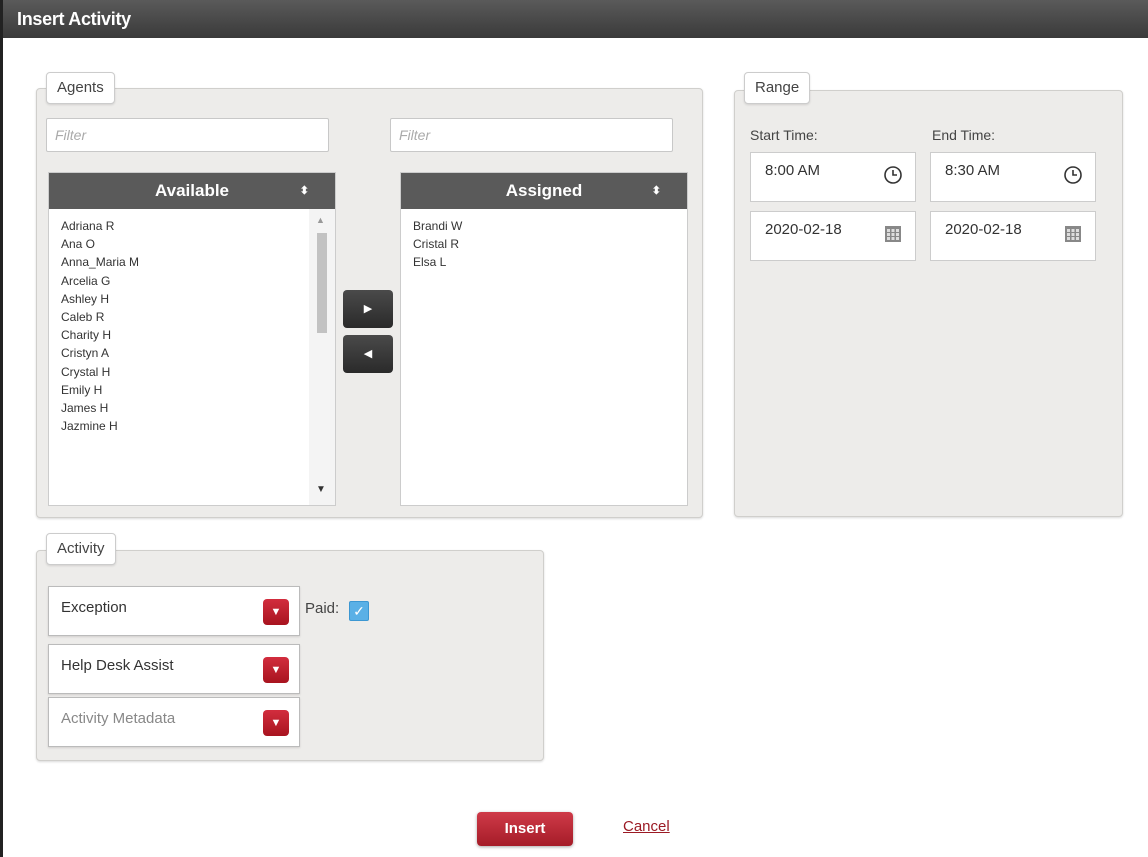 The height and width of the screenshot is (857, 1148). Describe the element at coordinates (544, 339) in the screenshot. I see `assigned-agents-list: Assigned ⬍ Brandi W Cristal R Elsa L` at that location.